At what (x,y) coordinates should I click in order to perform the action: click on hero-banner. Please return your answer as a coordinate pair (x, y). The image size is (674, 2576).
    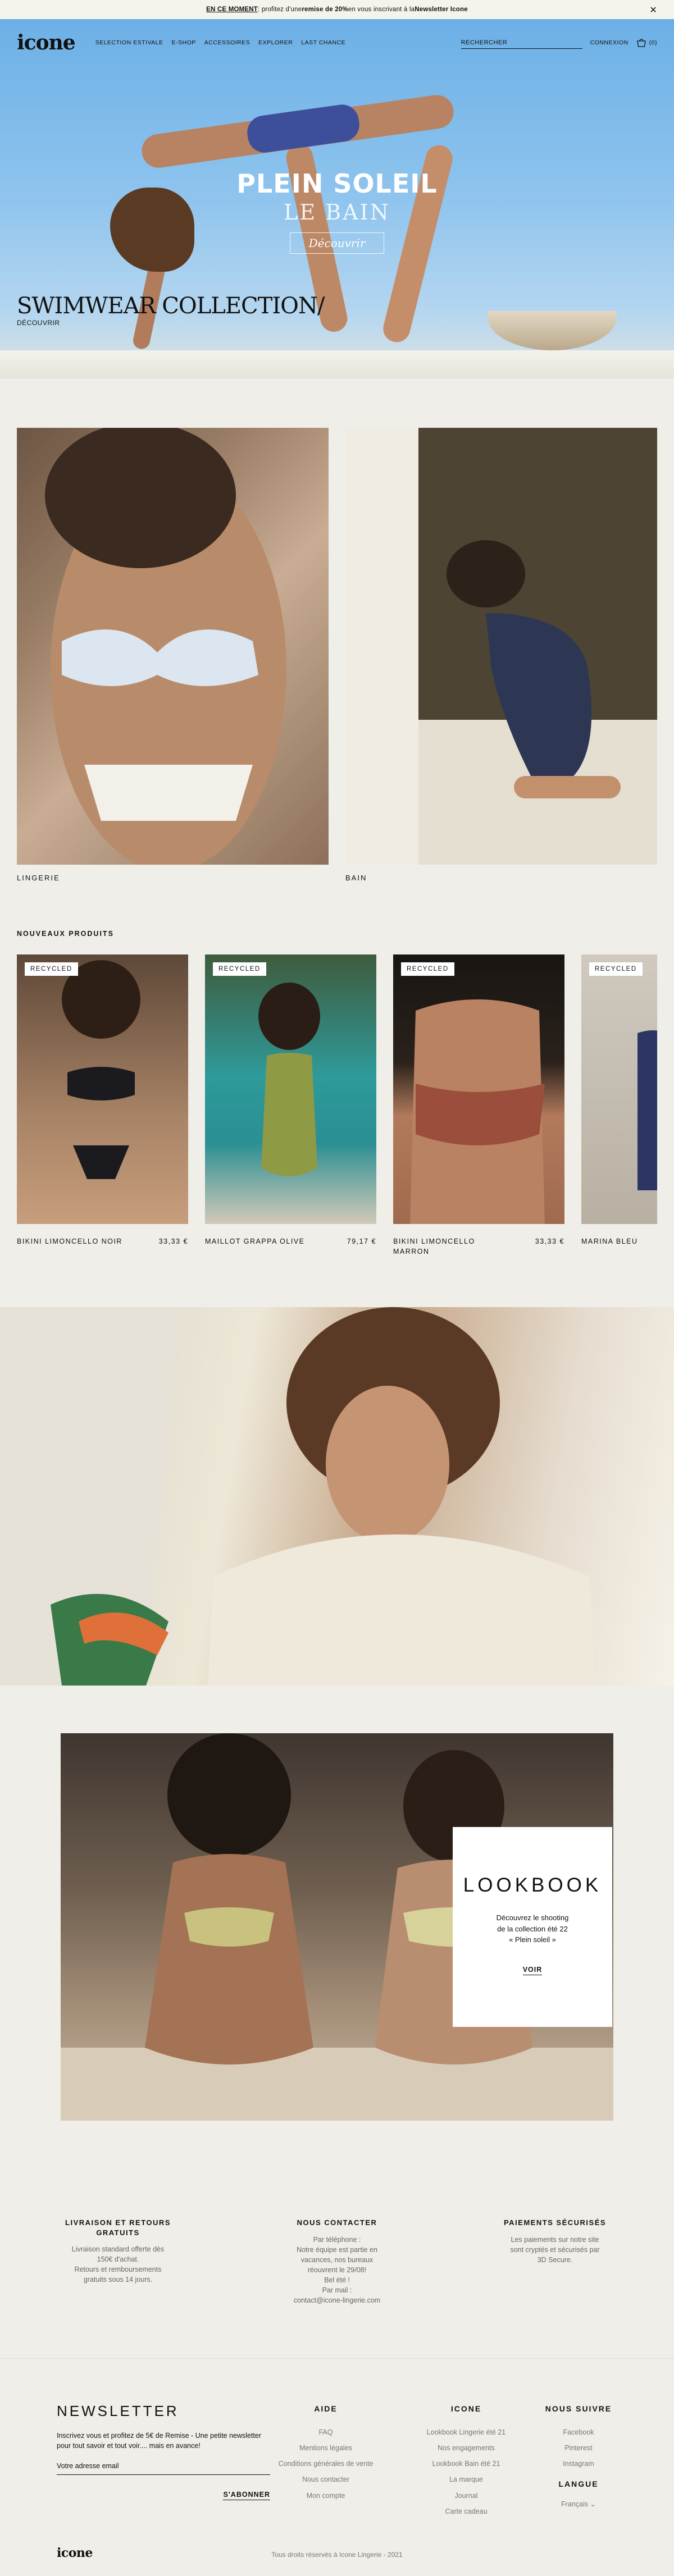
    Looking at the image, I should click on (337, 198).